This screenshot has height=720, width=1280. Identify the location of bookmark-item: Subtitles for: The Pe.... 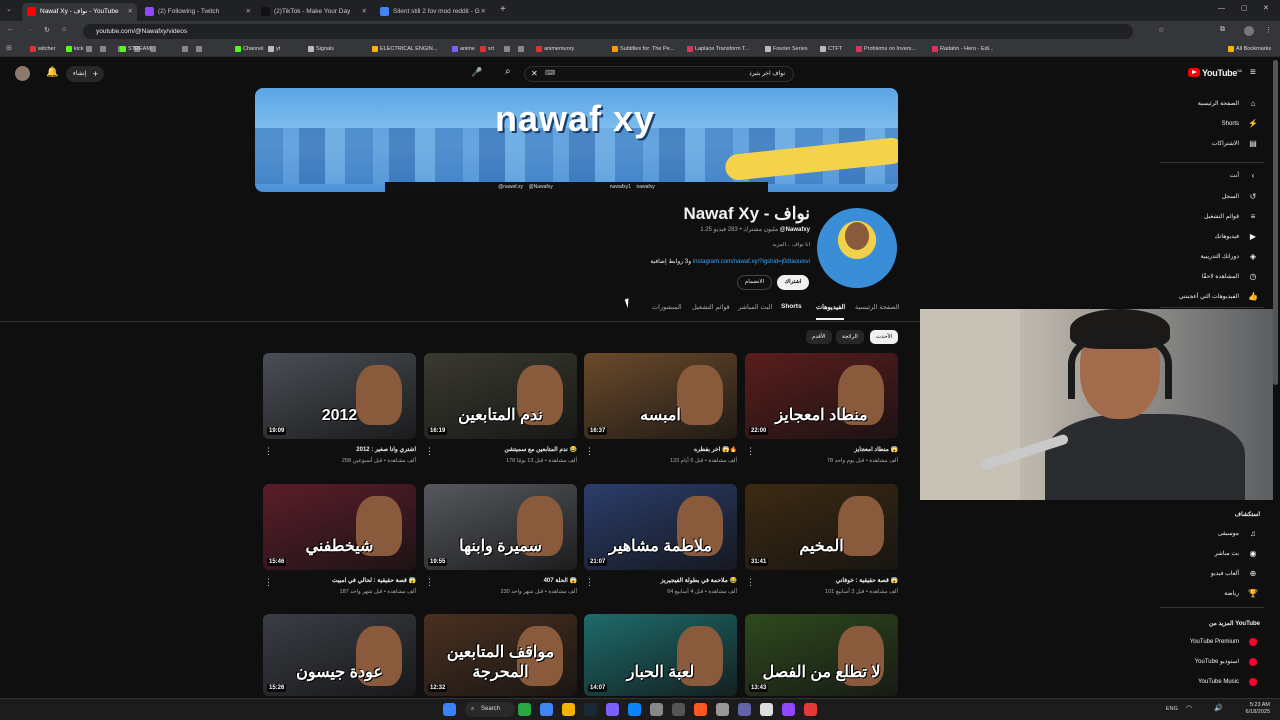
(643, 49).